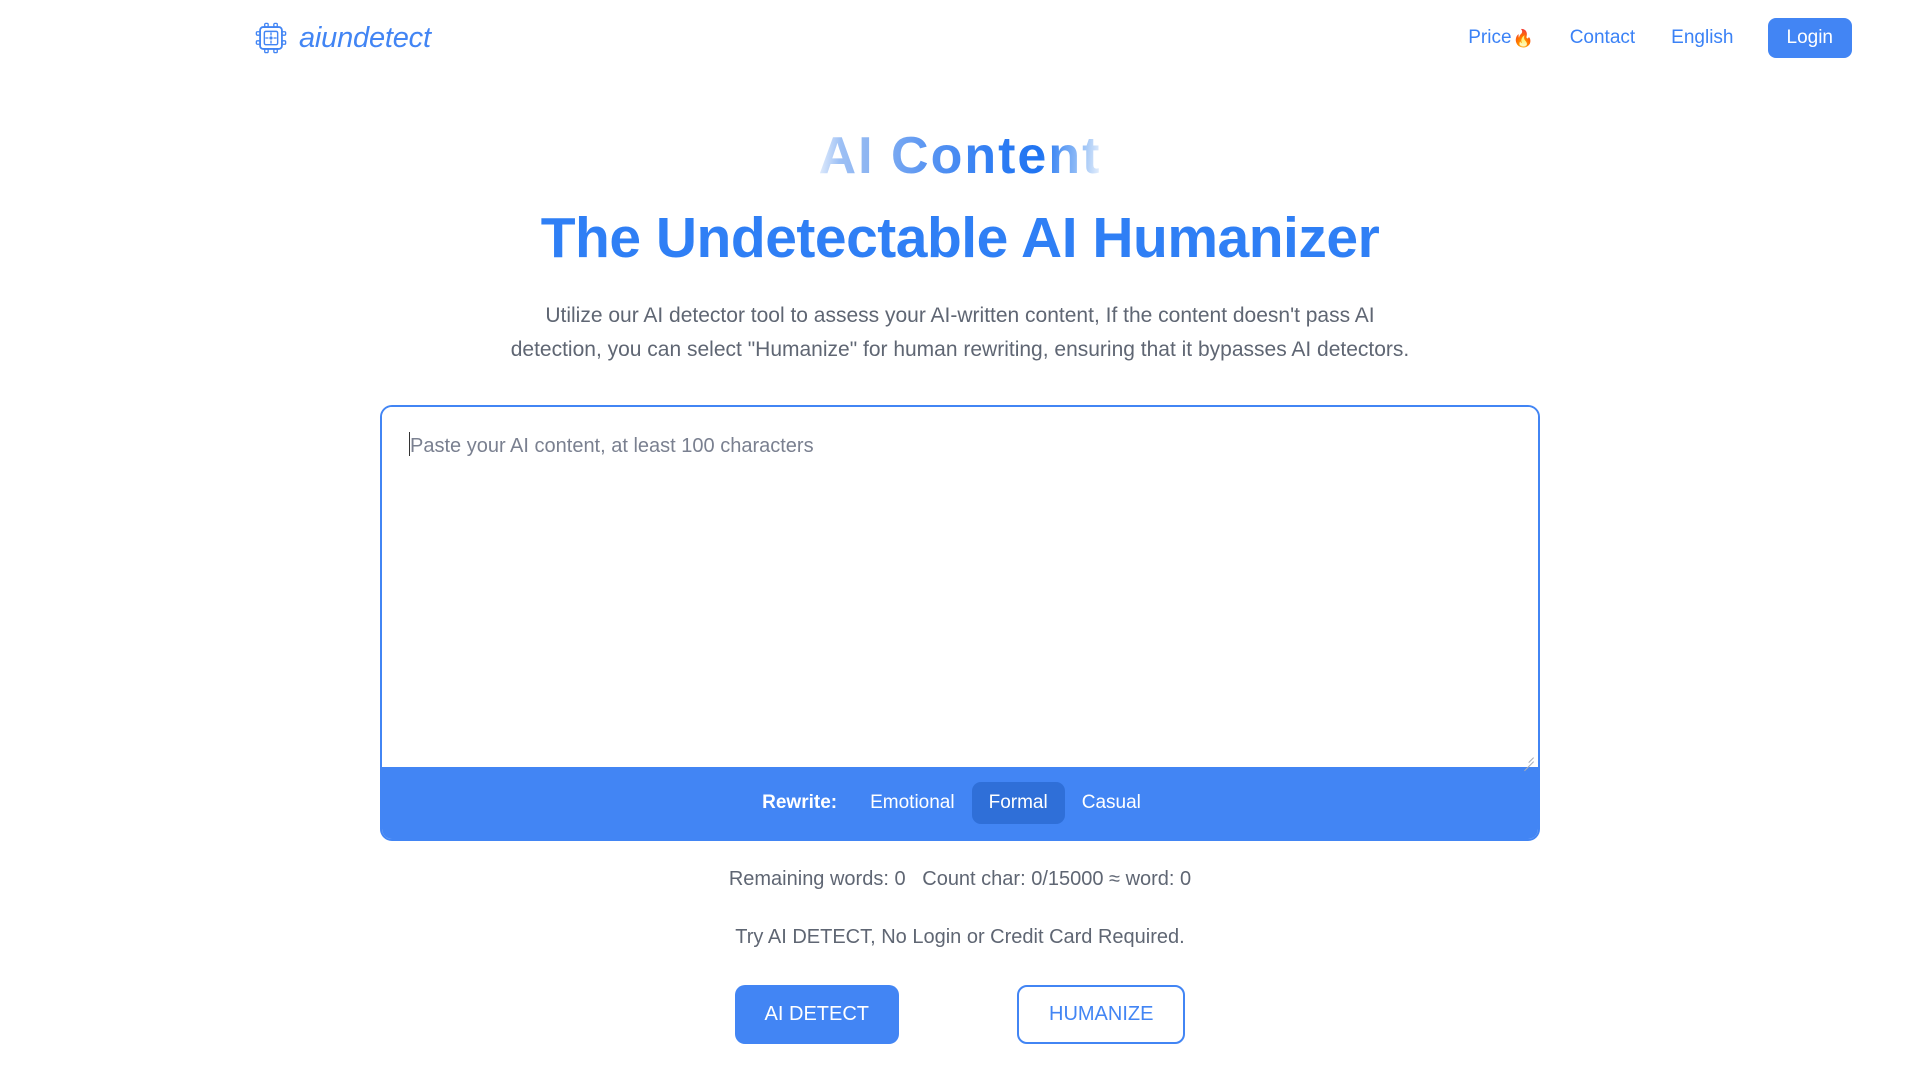 The image size is (1920, 1080). What do you see at coordinates (1602, 38) in the screenshot?
I see `nav-item-contact: Contact` at bounding box center [1602, 38].